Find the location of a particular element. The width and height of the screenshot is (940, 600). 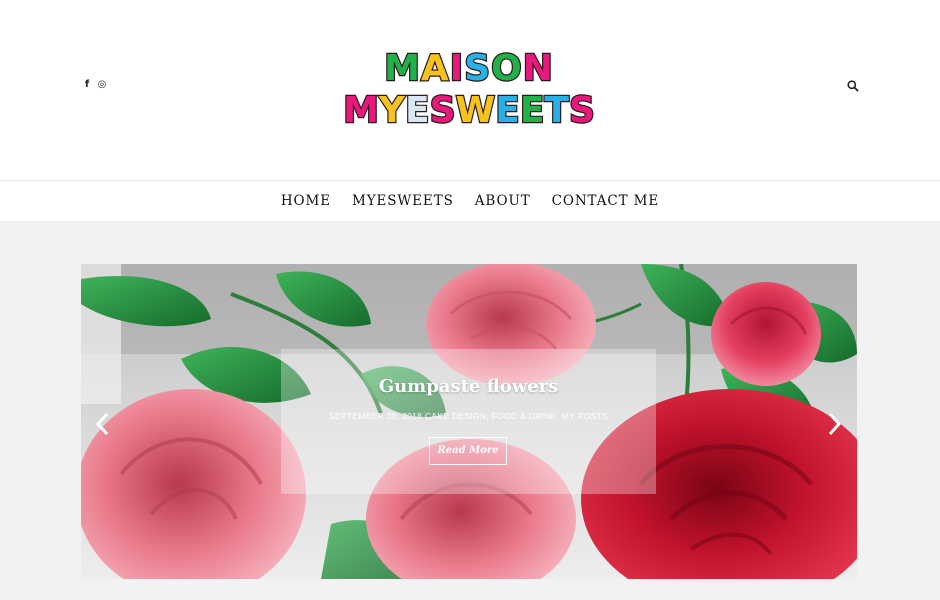

instagram-icon: ◎ is located at coordinates (102, 85).